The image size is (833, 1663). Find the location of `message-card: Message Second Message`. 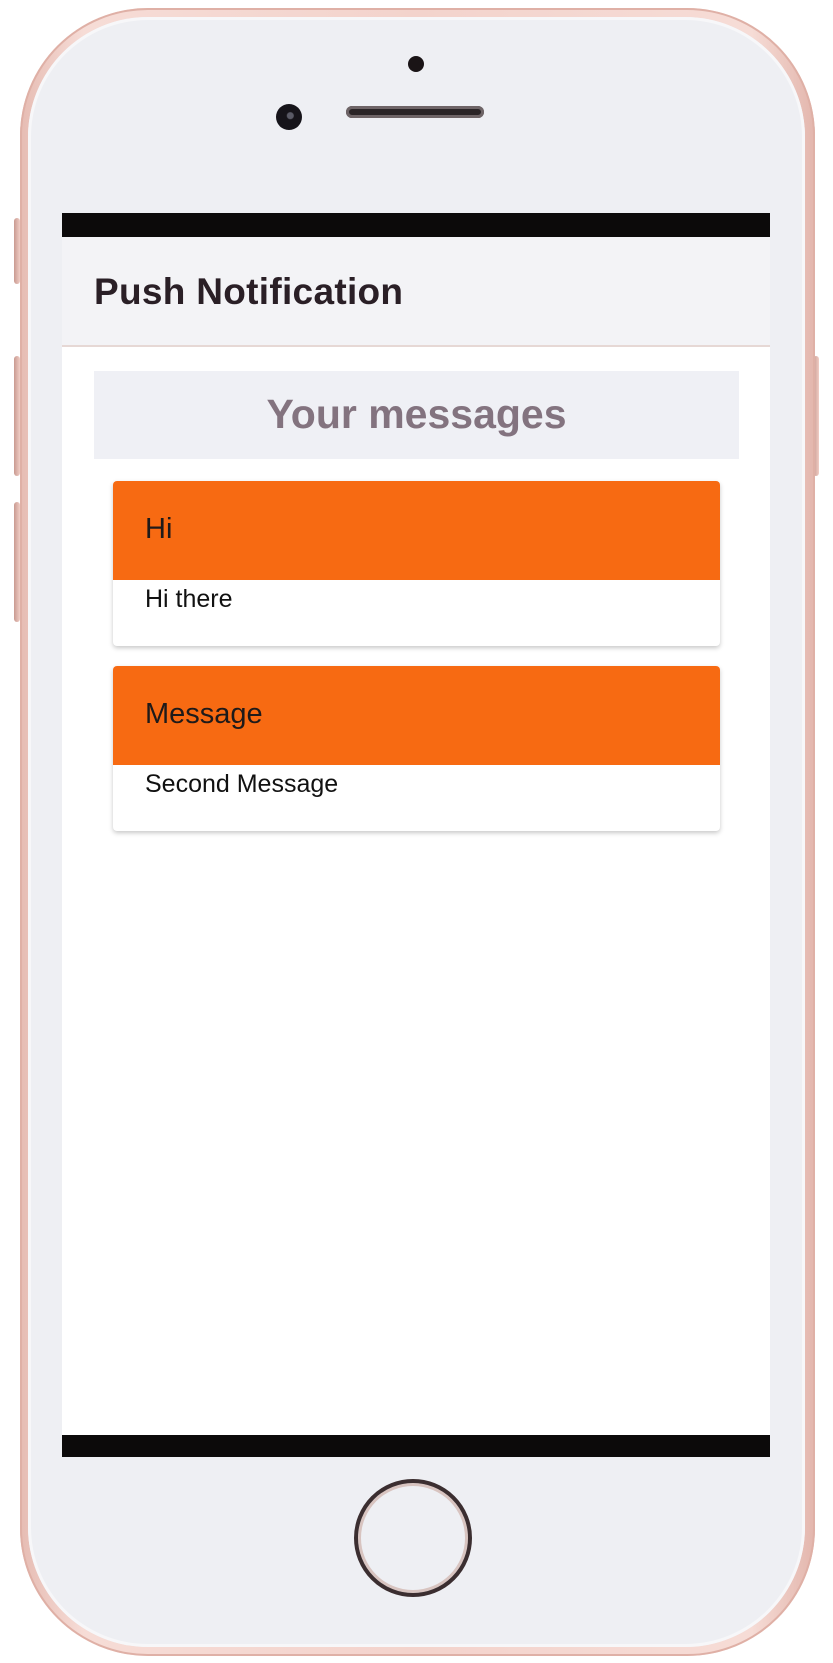

message-card: Message Second Message is located at coordinates (416, 748).